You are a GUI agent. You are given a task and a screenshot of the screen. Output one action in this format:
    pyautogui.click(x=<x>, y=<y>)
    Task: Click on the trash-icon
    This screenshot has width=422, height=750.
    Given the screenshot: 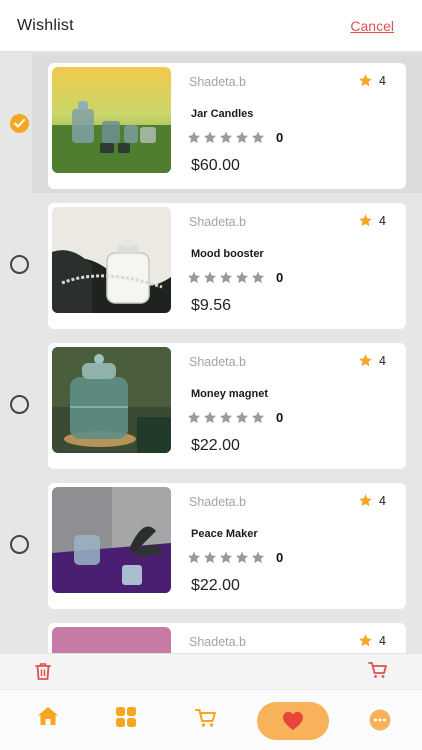 What is the action you would take?
    pyautogui.click(x=43, y=673)
    